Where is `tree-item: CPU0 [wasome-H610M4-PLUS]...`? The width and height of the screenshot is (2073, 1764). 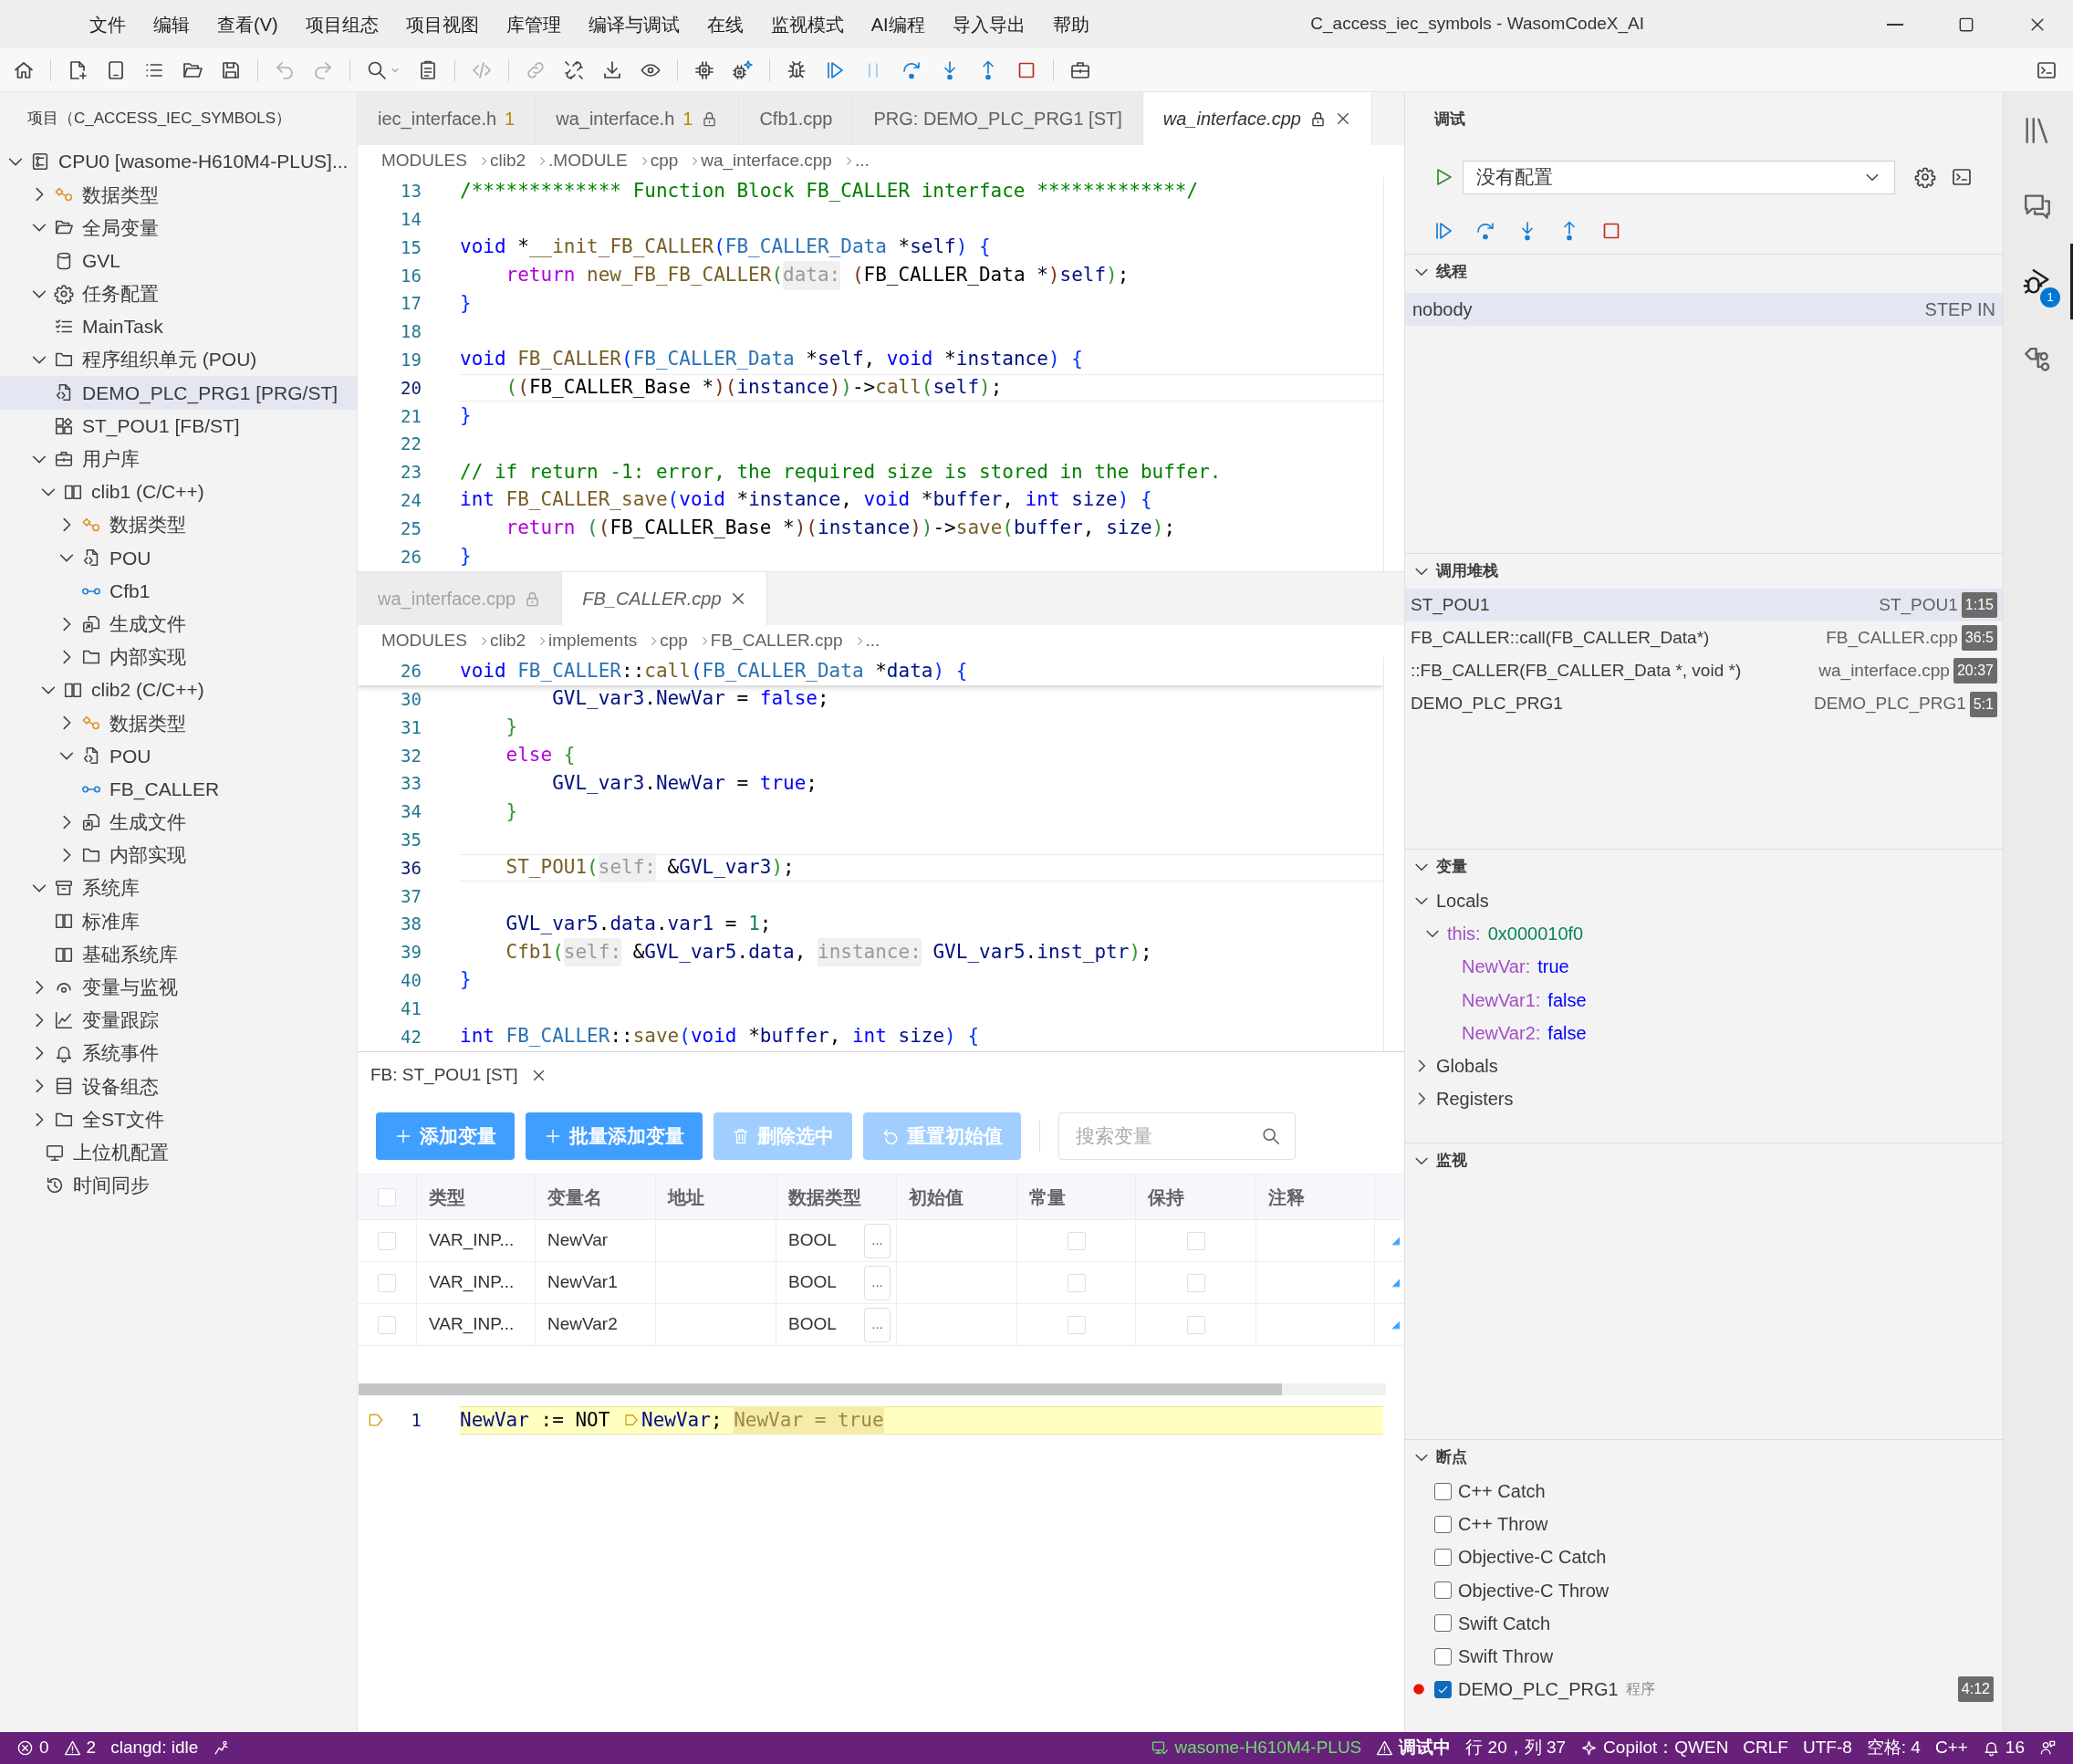
tree-item: CPU0 [wasome-H610M4-PLUS]... is located at coordinates (178, 162).